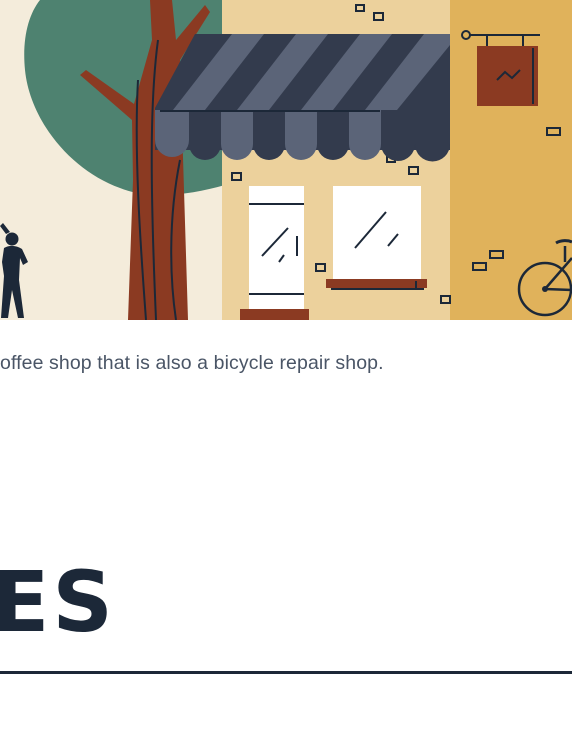 The height and width of the screenshot is (734, 572). Describe the element at coordinates (276, 253) in the screenshot. I see `shop-door` at that location.